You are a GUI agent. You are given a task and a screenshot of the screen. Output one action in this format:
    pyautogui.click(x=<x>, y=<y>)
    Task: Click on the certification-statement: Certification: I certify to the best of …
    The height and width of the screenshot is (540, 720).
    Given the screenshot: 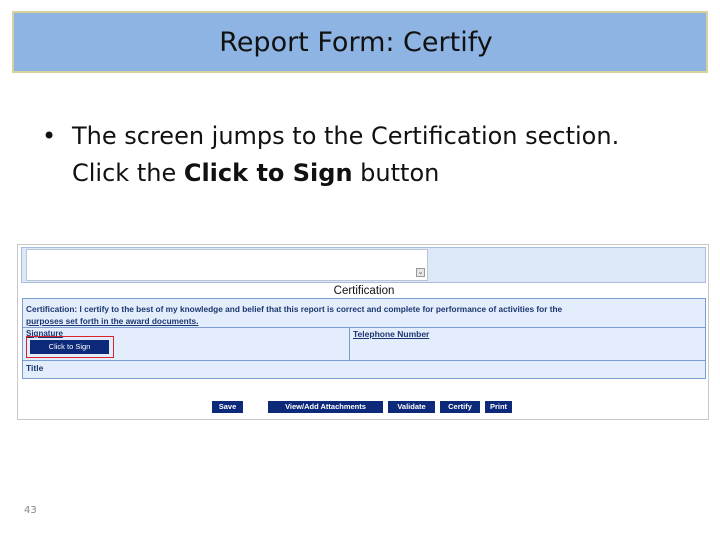 What is the action you would take?
    pyautogui.click(x=358, y=315)
    